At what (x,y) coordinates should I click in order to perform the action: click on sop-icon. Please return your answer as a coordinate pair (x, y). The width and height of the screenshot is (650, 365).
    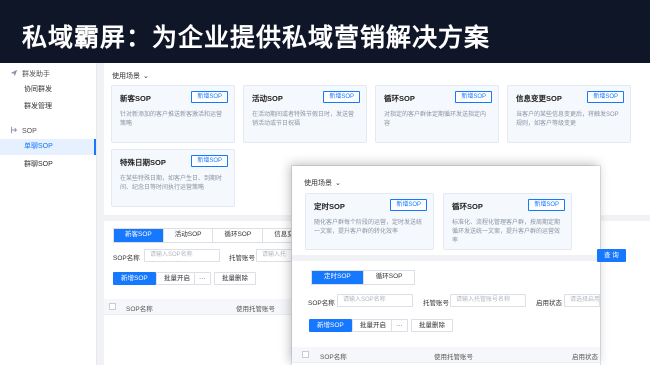
    Looking at the image, I should click on (14, 131).